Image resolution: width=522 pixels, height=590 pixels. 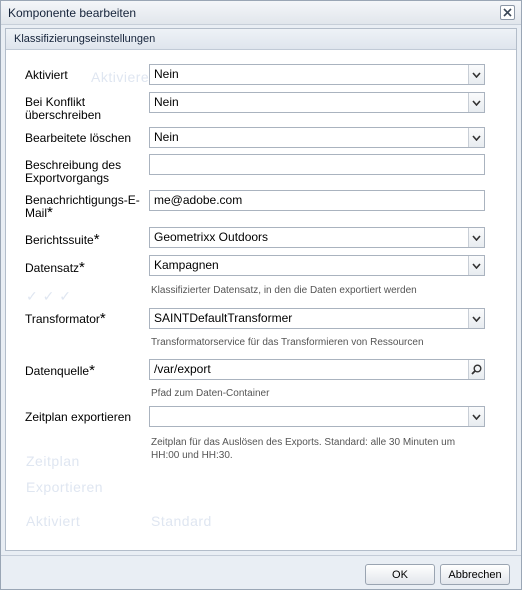 What do you see at coordinates (317, 74) in the screenshot?
I see `aktiviert-select: Nein` at bounding box center [317, 74].